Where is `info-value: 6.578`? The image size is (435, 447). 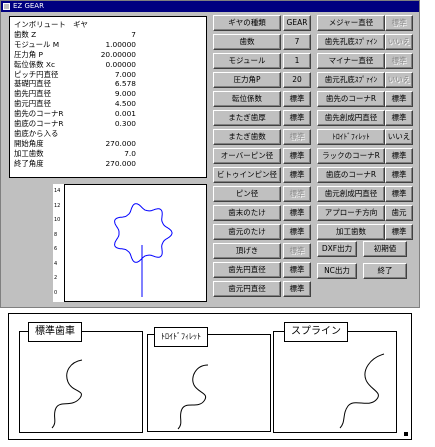 info-value: 6.578 is located at coordinates (125, 84).